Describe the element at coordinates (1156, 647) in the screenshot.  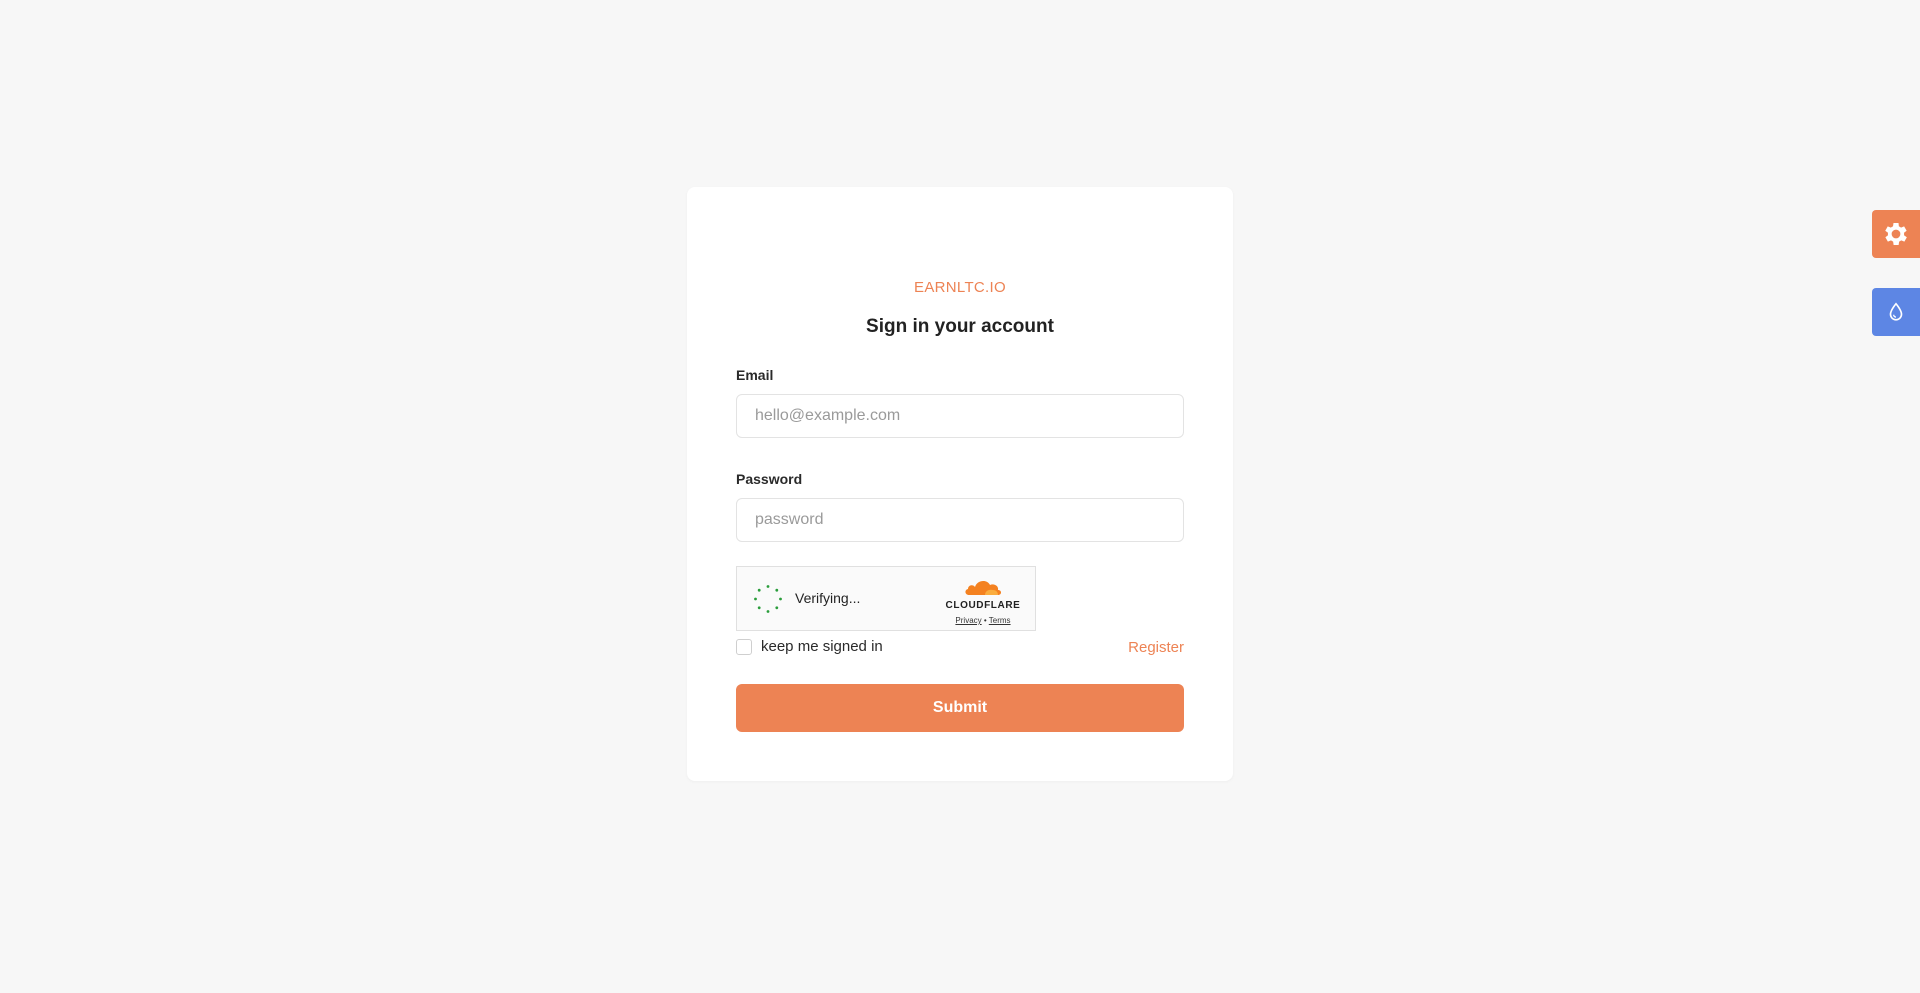
I see `register-link: Register` at that location.